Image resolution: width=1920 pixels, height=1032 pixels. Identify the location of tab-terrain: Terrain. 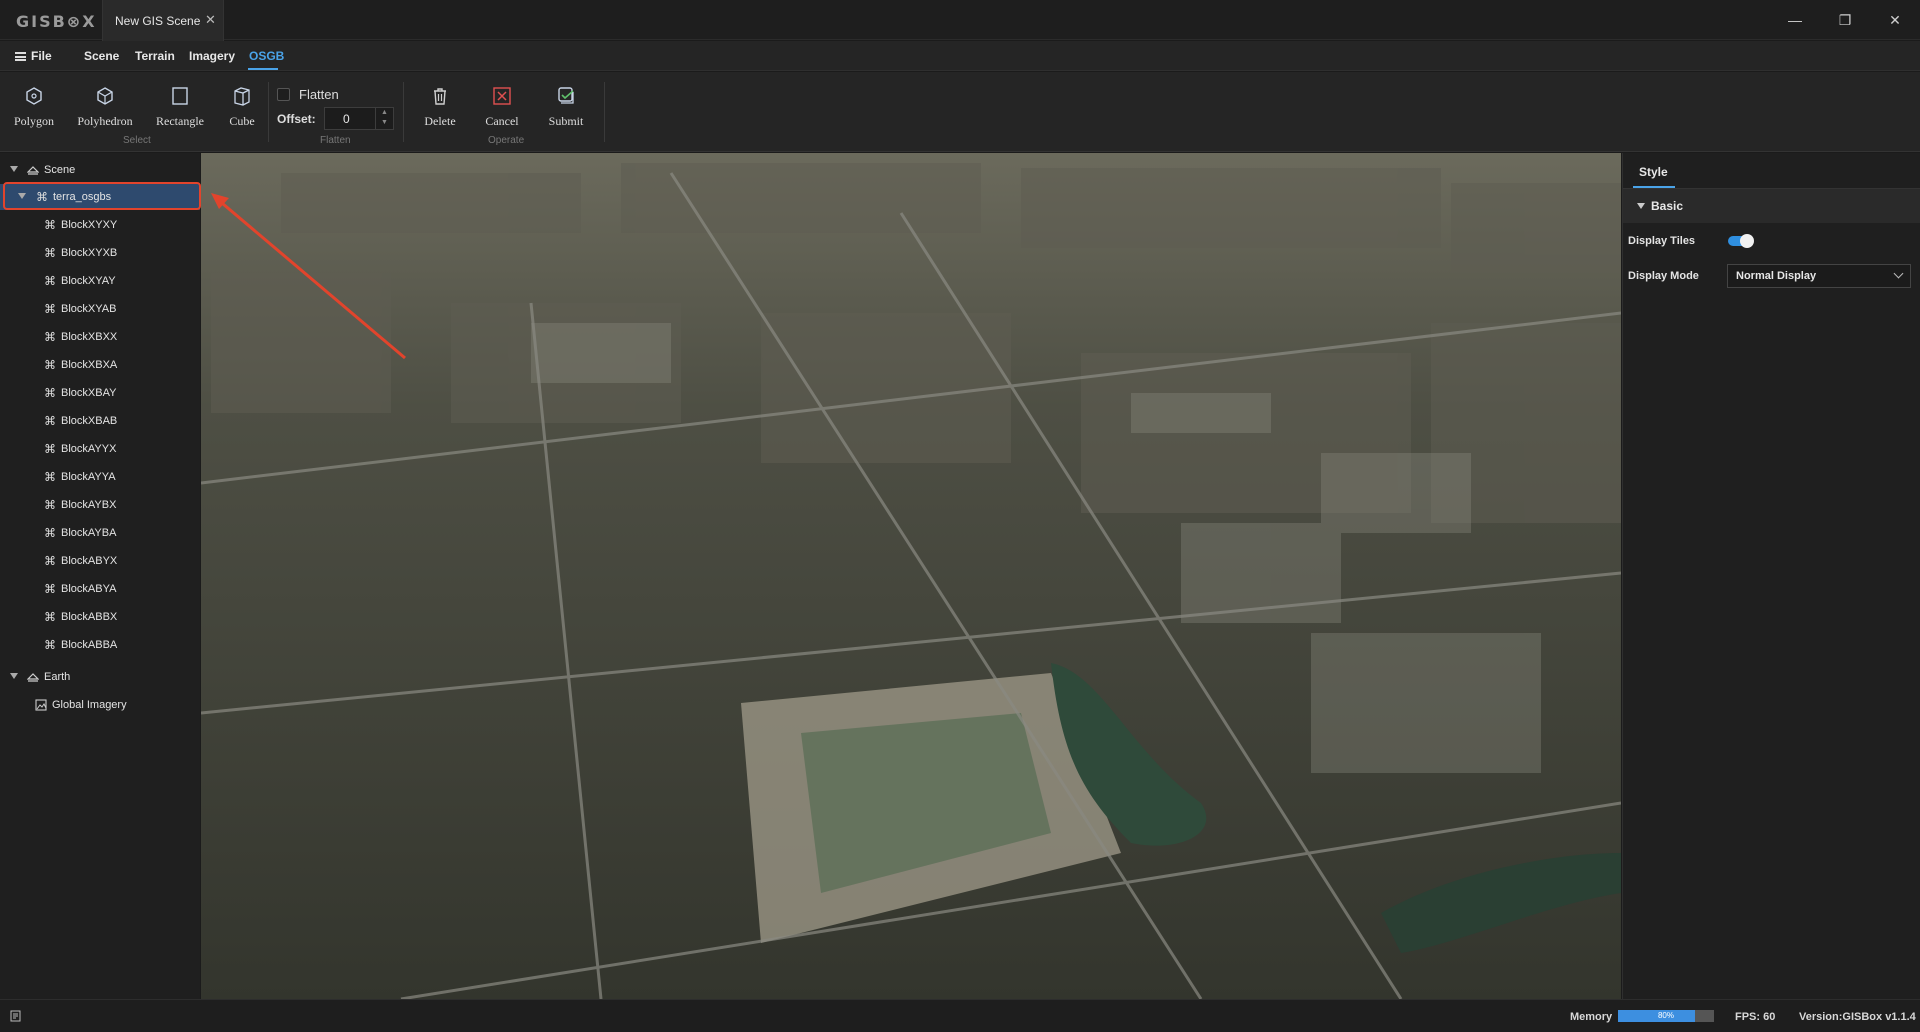
(155, 56).